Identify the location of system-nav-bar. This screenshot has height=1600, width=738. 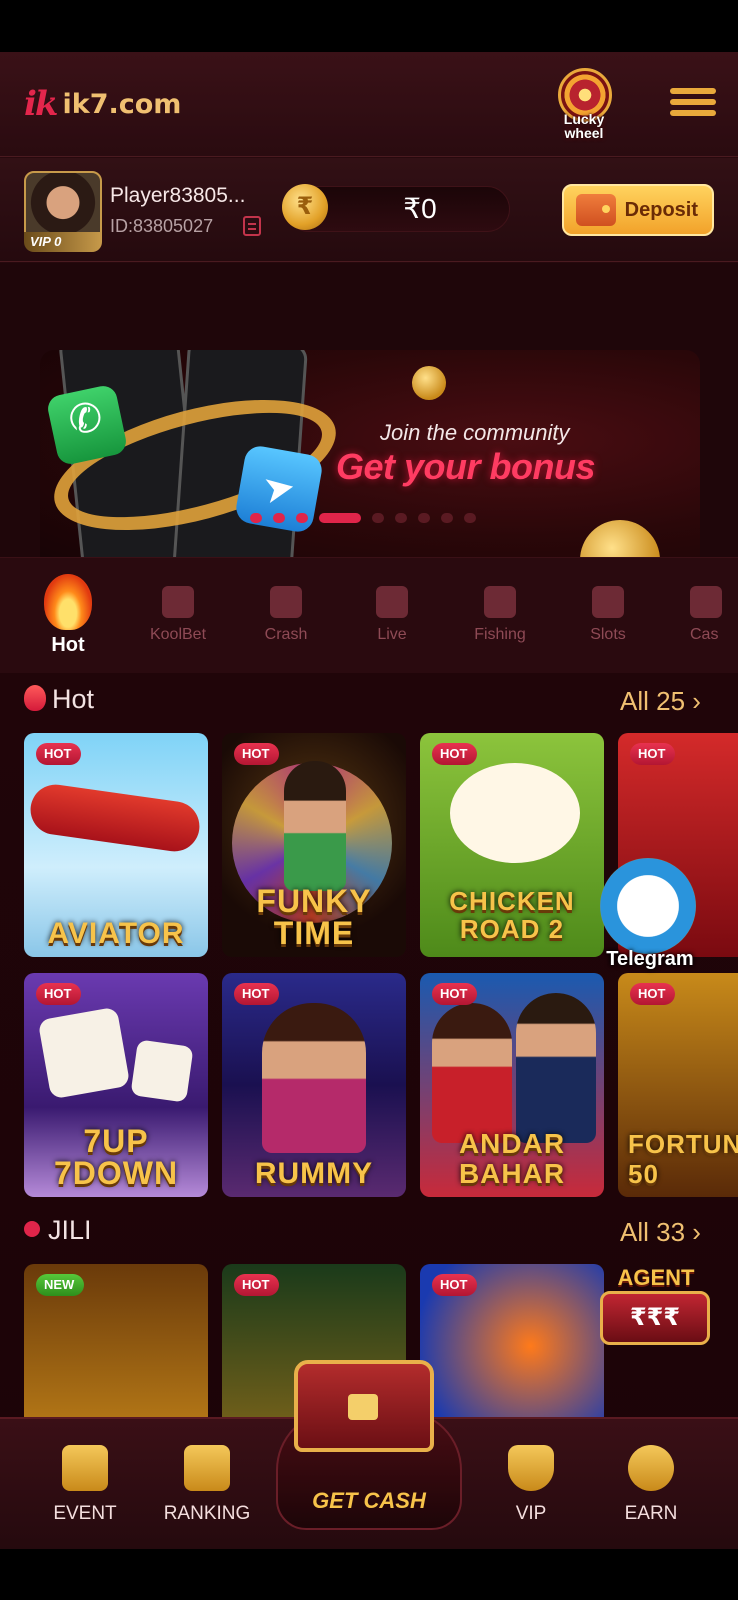
(369, 1574).